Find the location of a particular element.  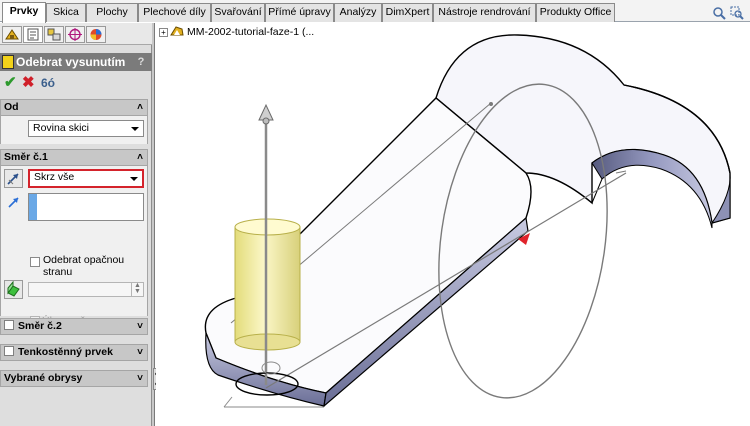

configurationmanager-tab-icon is located at coordinates (54, 34).